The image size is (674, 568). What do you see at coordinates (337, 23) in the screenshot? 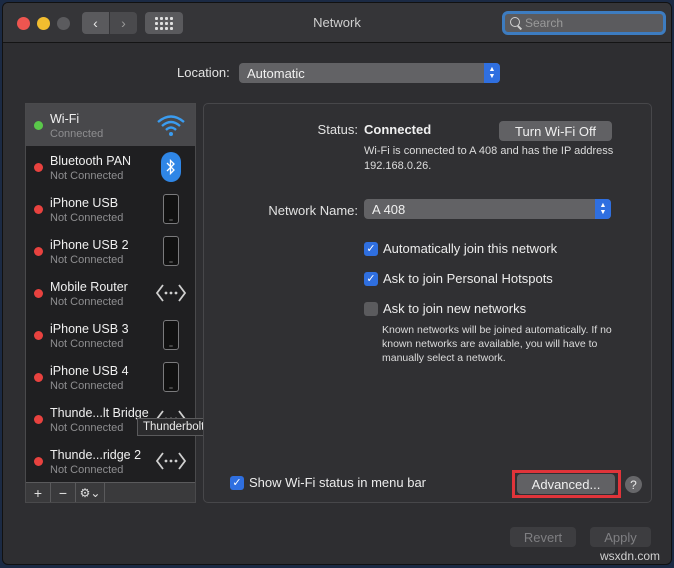
I see `titlebar: ‹ › Network` at bounding box center [337, 23].